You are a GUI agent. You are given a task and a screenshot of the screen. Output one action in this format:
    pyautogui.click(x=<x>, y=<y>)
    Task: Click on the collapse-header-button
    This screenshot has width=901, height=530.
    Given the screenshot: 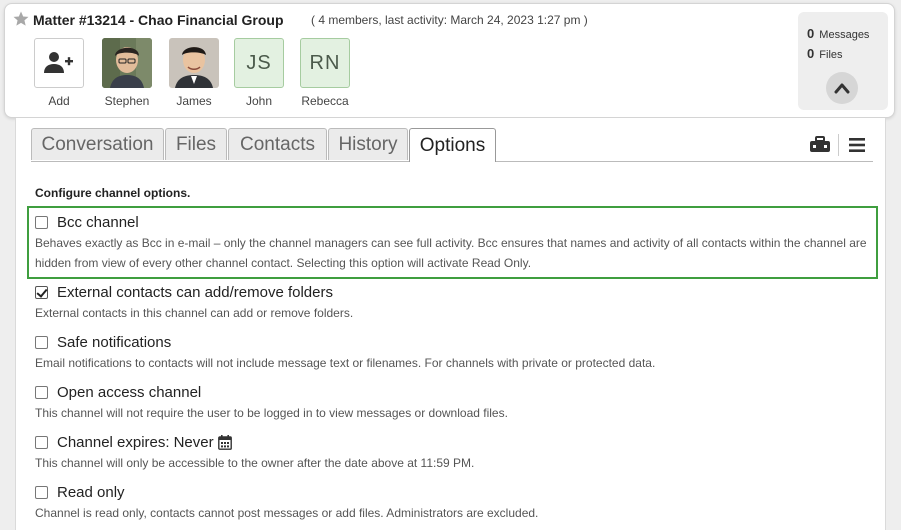 What is the action you would take?
    pyautogui.click(x=842, y=88)
    